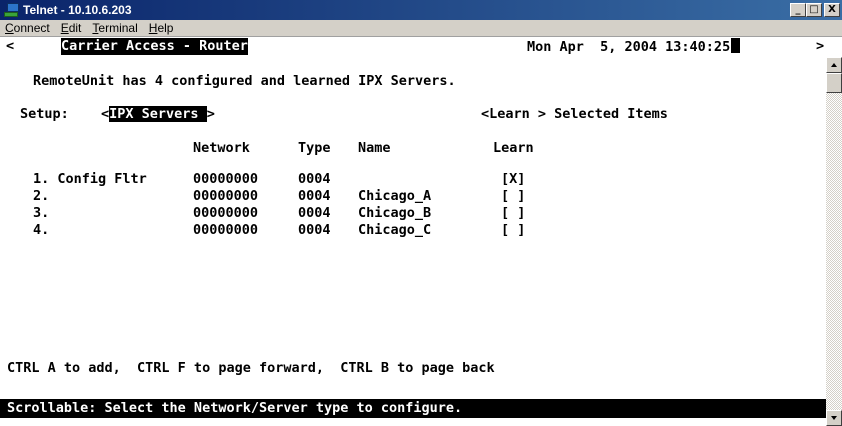 This screenshot has width=842, height=426. I want to click on menu-connect: Connect, so click(28, 28).